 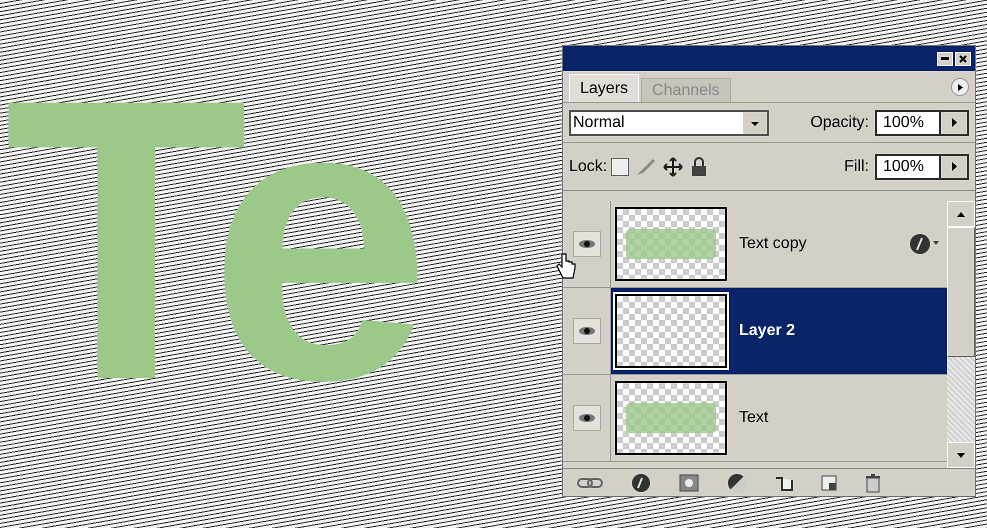 What do you see at coordinates (699, 166) in the screenshot?
I see `padlock-icon` at bounding box center [699, 166].